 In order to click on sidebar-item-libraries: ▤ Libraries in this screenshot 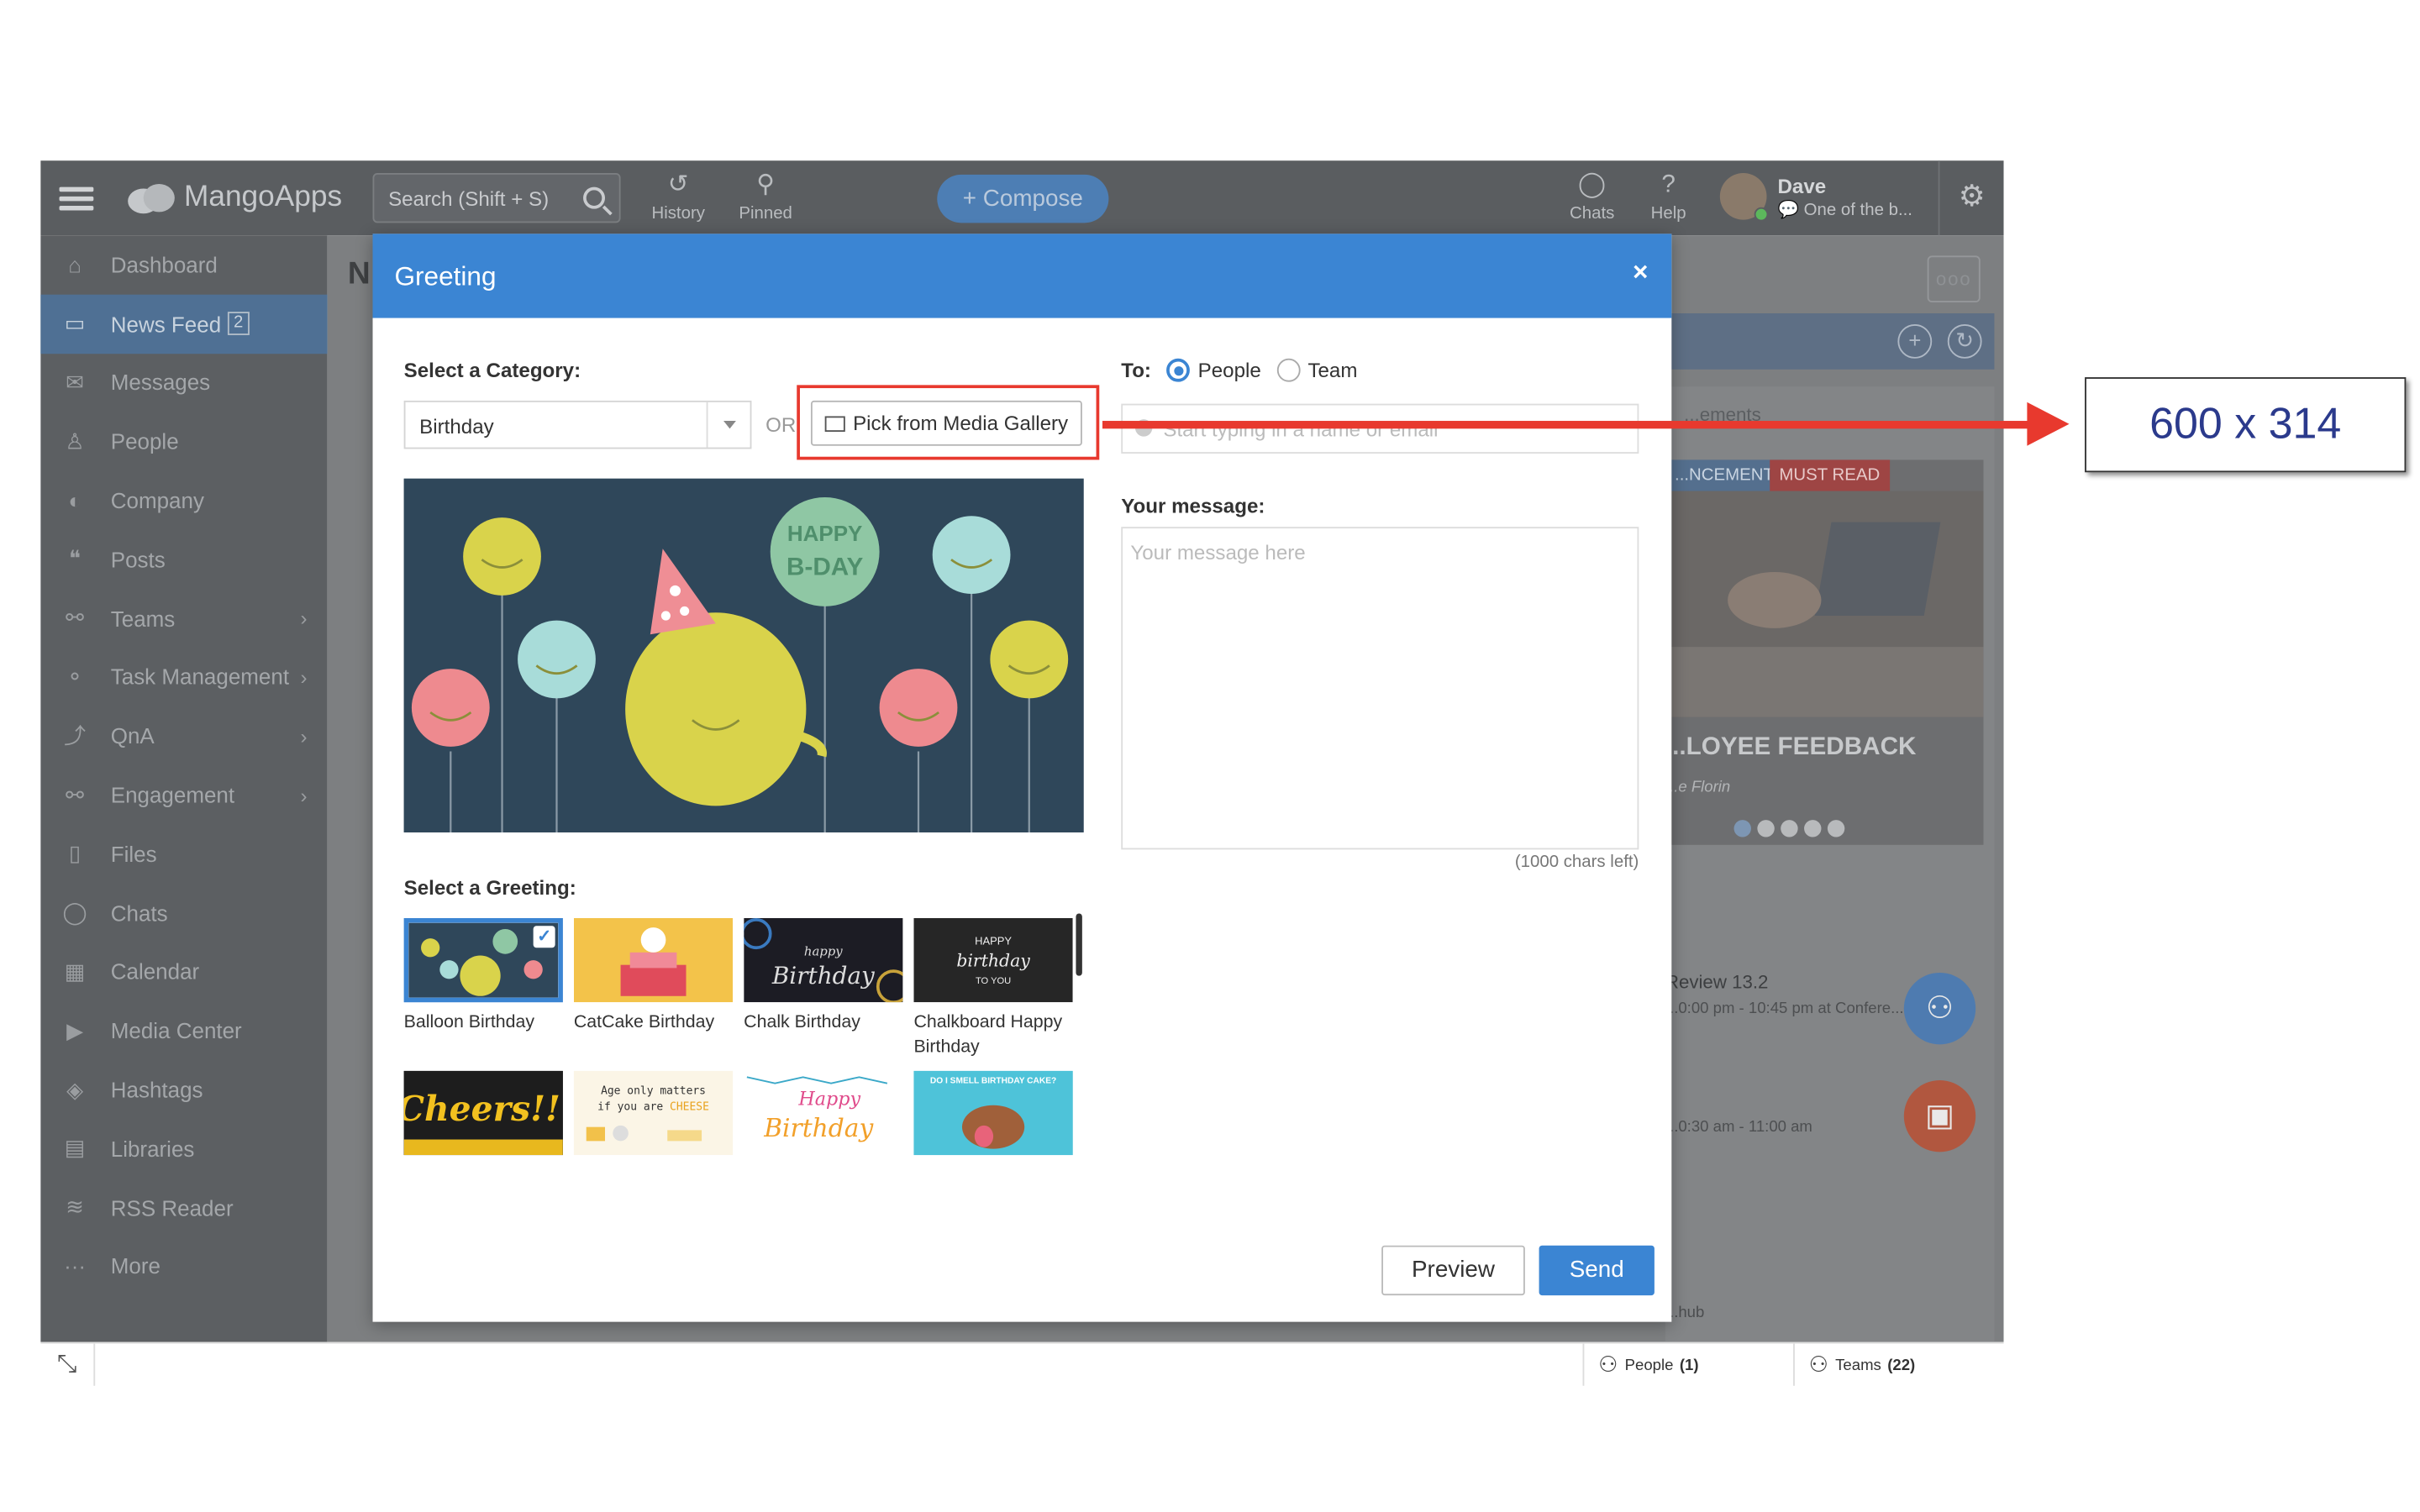, I will do `click(183, 1148)`.